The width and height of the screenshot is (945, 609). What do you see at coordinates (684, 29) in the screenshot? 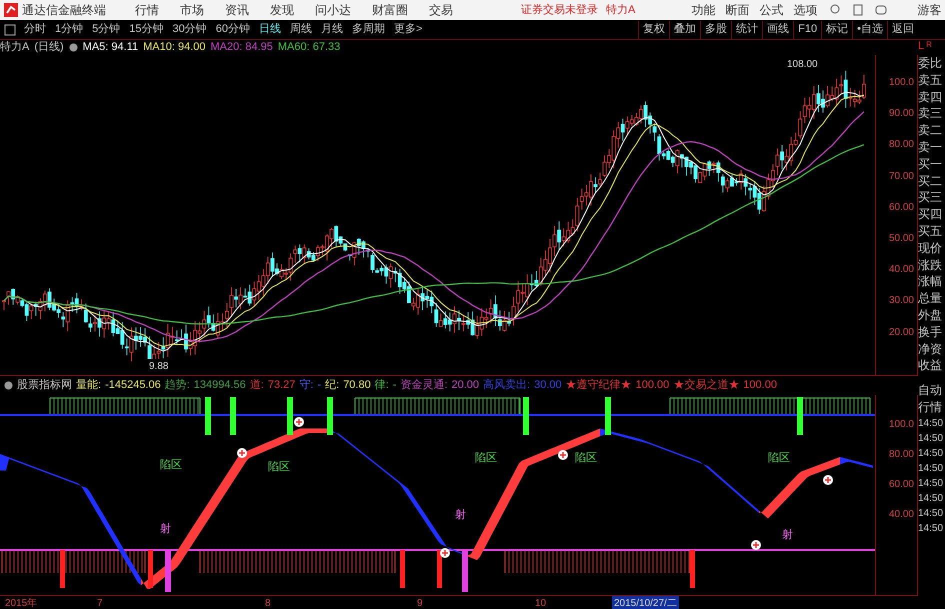
I see `toolbar-button: 叠加` at bounding box center [684, 29].